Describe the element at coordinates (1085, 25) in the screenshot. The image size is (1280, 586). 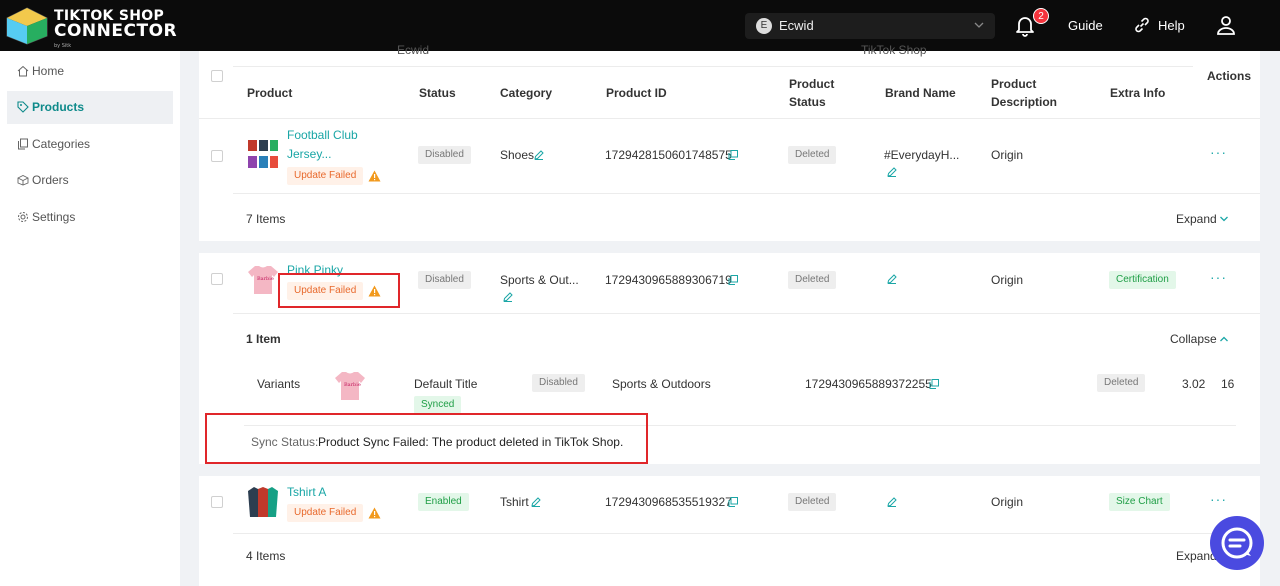
I see `guide-link: Guide` at that location.